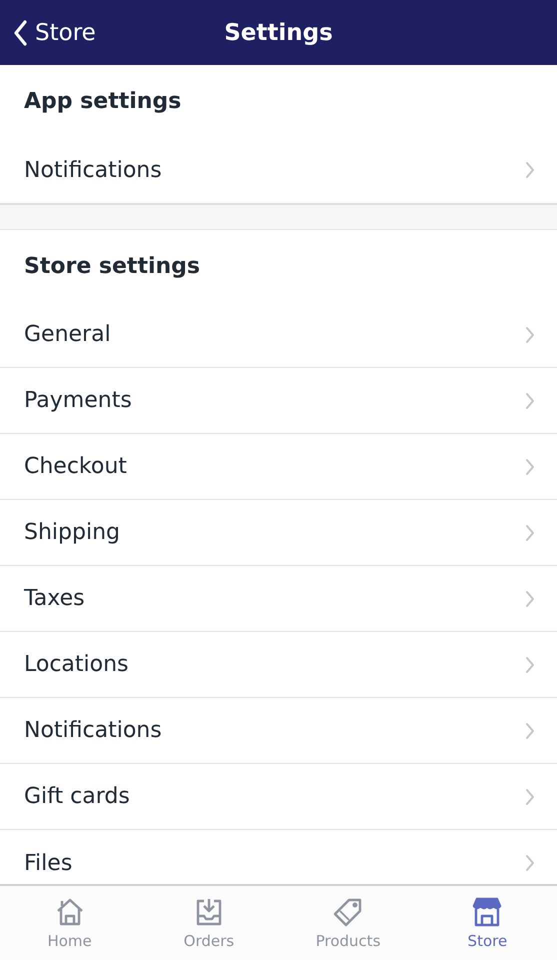 The image size is (557, 960). What do you see at coordinates (278, 599) in the screenshot?
I see `settings-row: Taxes` at bounding box center [278, 599].